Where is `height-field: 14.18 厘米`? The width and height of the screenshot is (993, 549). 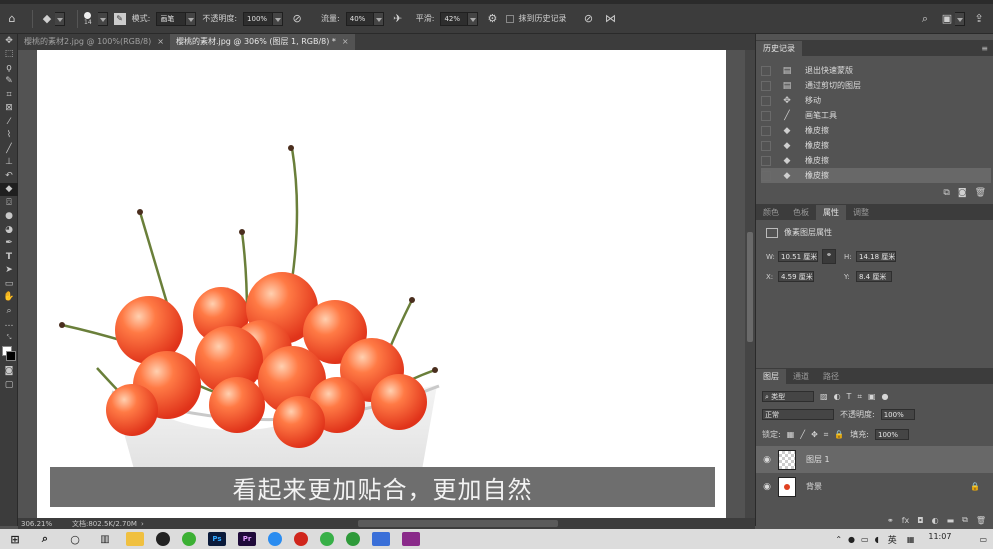 height-field: 14.18 厘米 is located at coordinates (876, 256).